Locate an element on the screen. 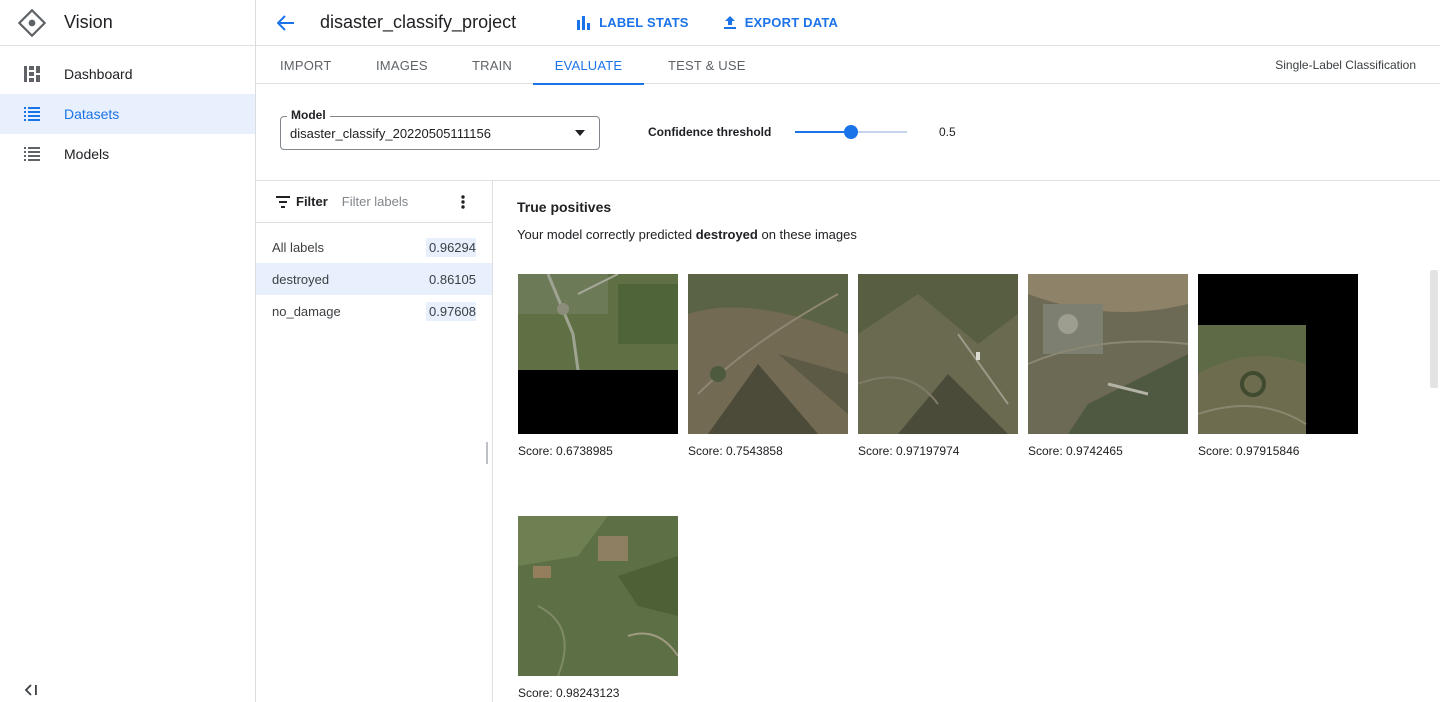 This screenshot has height=702, width=1440. filter-bar: Filter is located at coordinates (374, 202).